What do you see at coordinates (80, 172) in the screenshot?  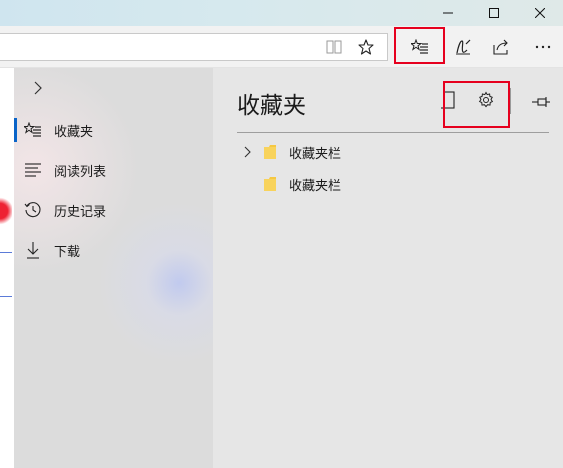 I see `nav-item-label: 阅读列表` at bounding box center [80, 172].